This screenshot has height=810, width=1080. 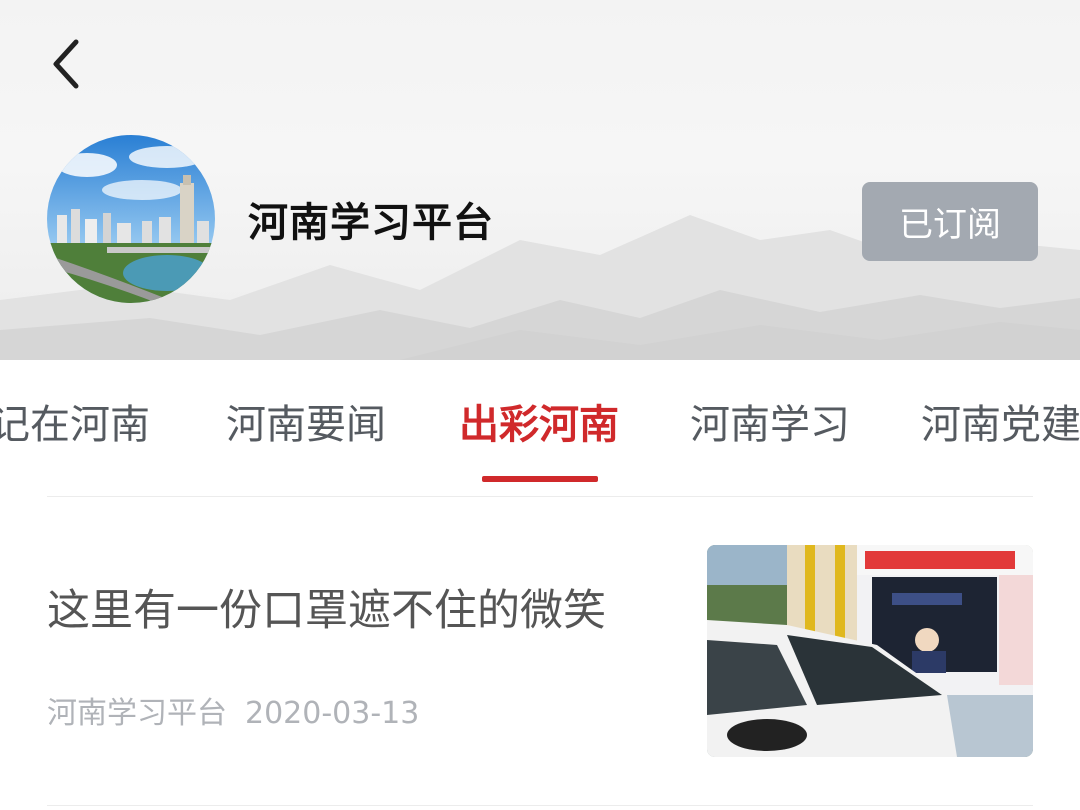 I want to click on tab-henan-yaowen: 河南要闻, so click(x=306, y=421).